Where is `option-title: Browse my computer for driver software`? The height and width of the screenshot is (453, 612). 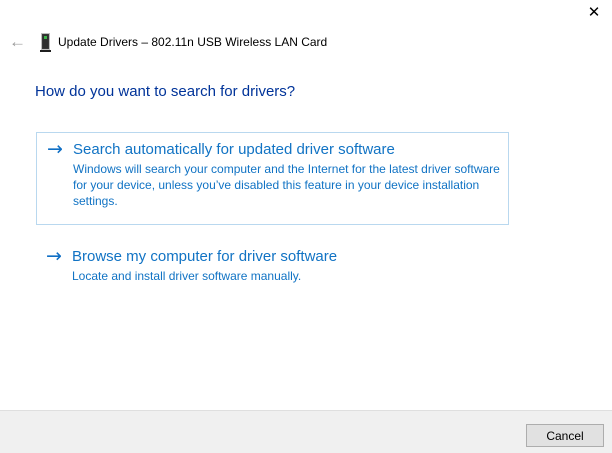 option-title: Browse my computer for driver software is located at coordinates (205, 256).